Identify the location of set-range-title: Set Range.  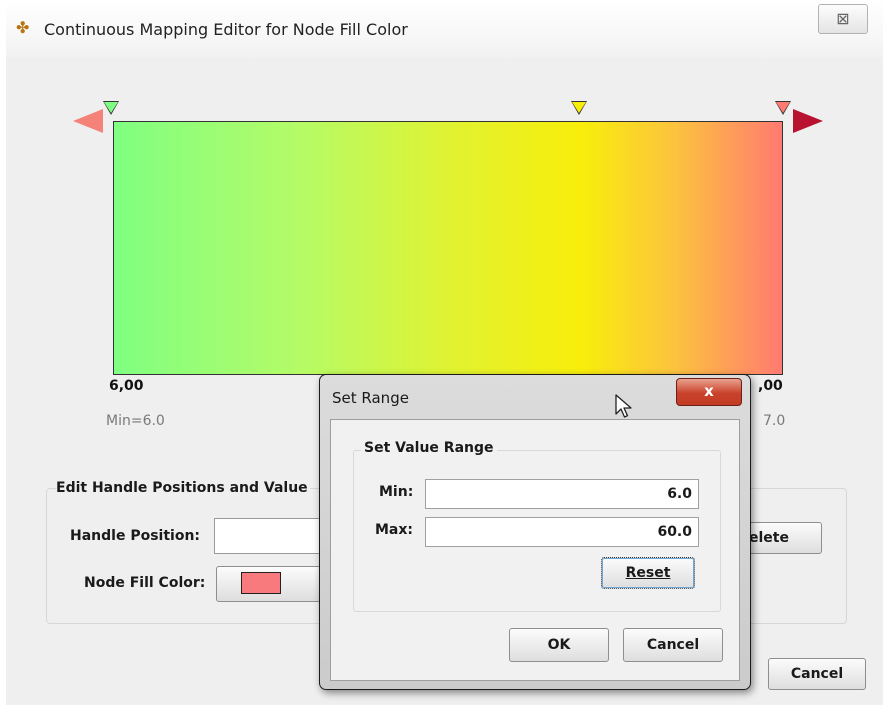
(370, 398).